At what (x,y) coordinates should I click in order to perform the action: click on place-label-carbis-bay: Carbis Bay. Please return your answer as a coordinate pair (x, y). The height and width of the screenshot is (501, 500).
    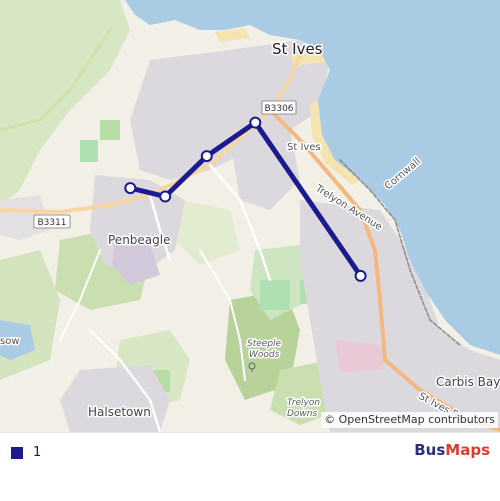
    Looking at the image, I should click on (468, 382).